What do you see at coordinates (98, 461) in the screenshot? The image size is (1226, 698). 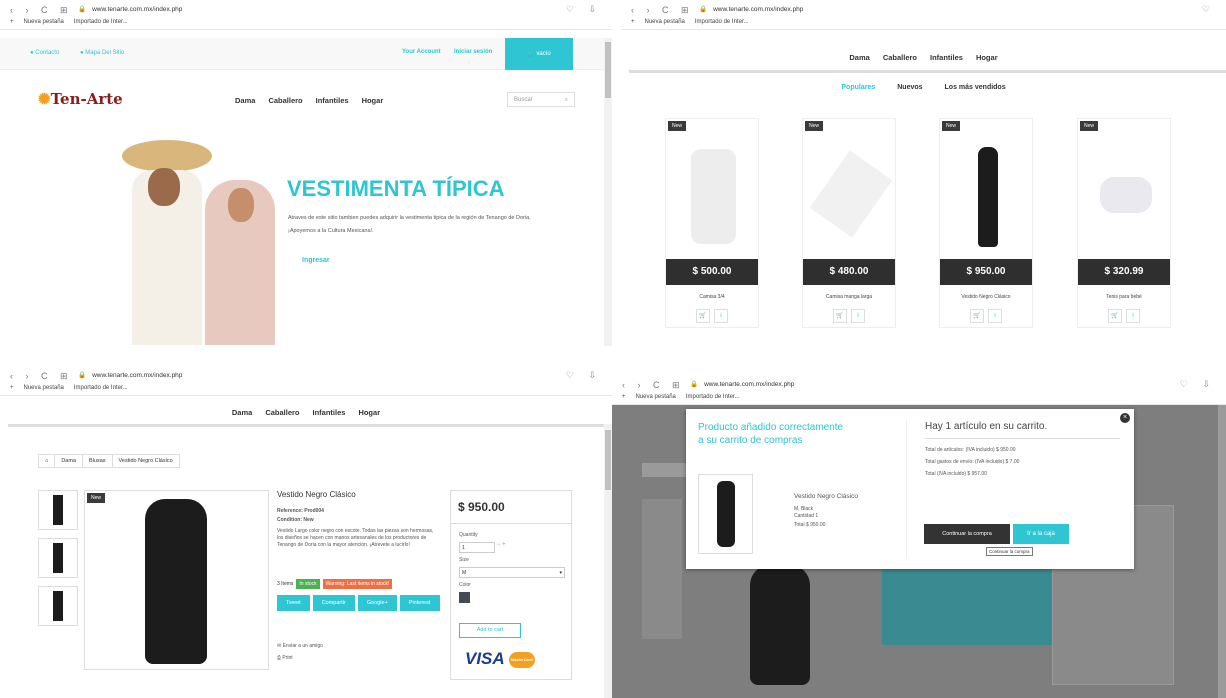 I see `breadcrumb-blusas: Blusas` at bounding box center [98, 461].